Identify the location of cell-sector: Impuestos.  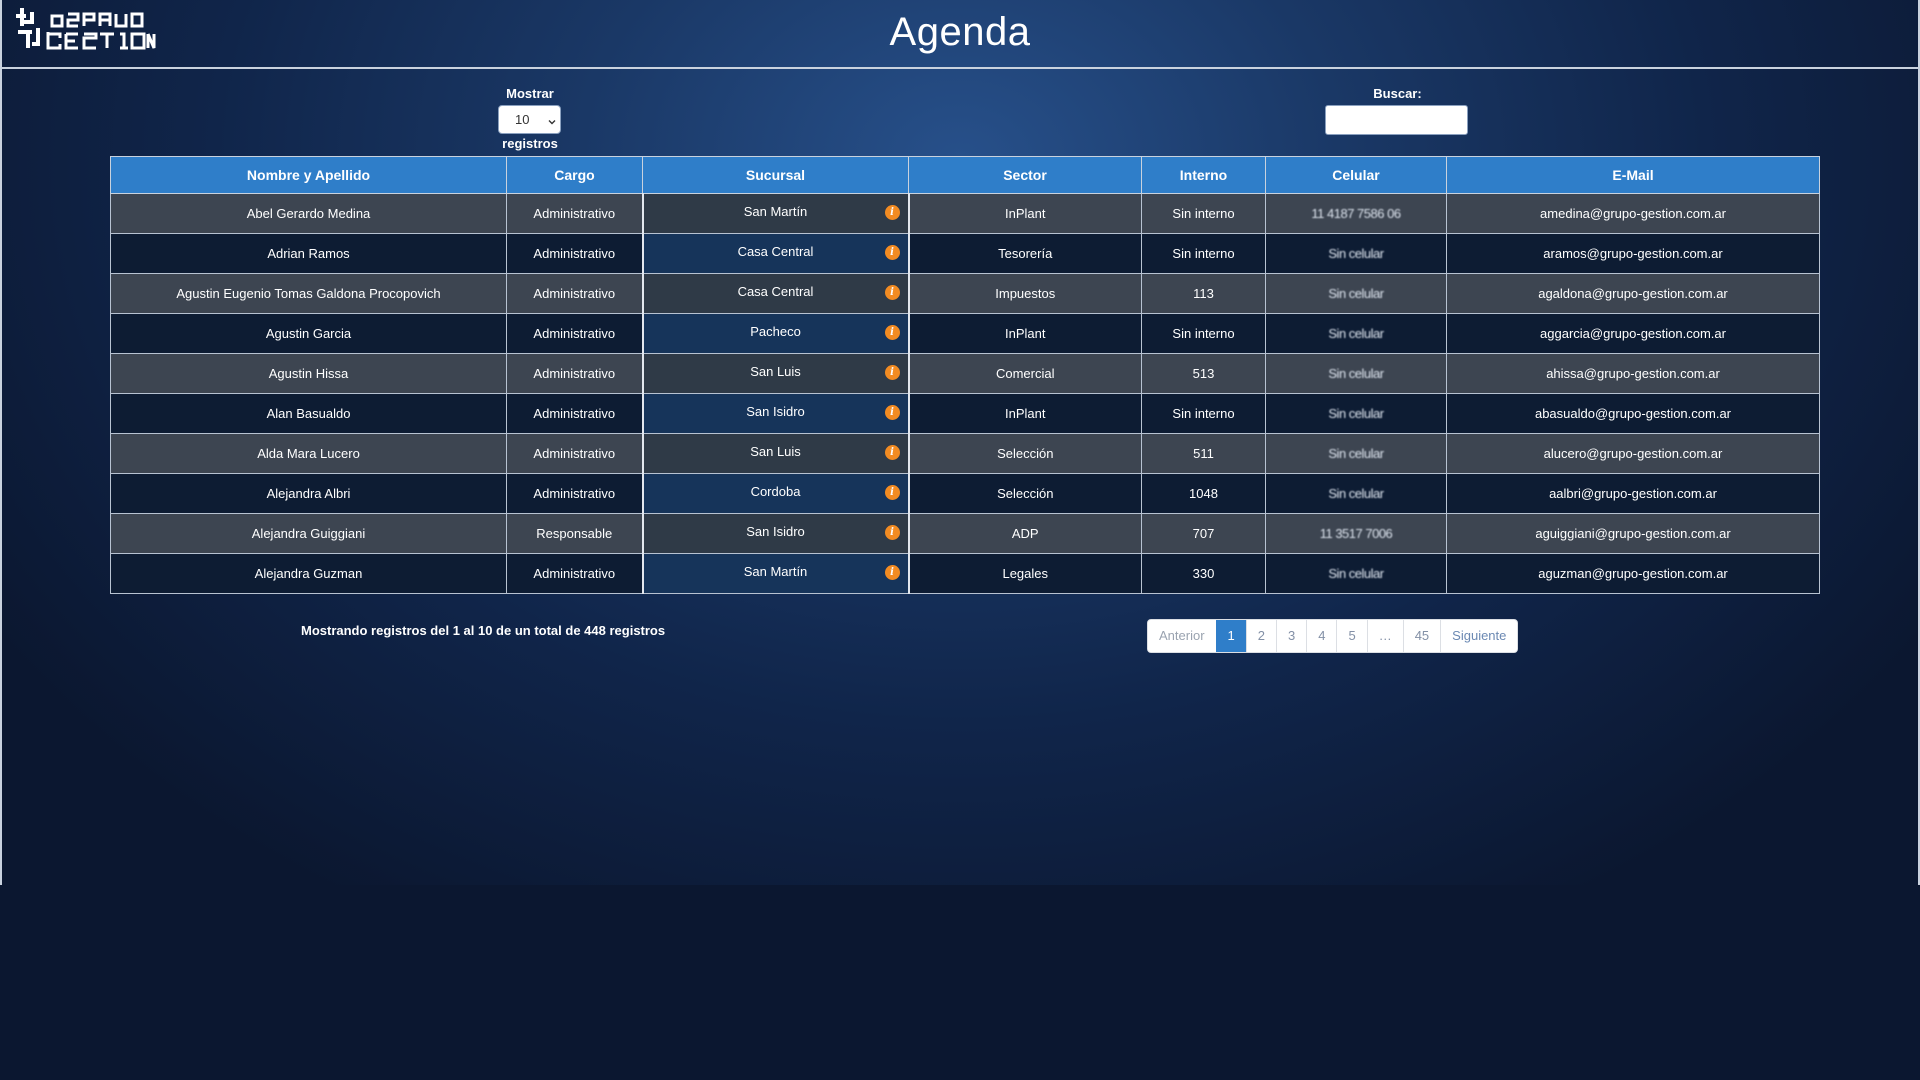
(1025, 293).